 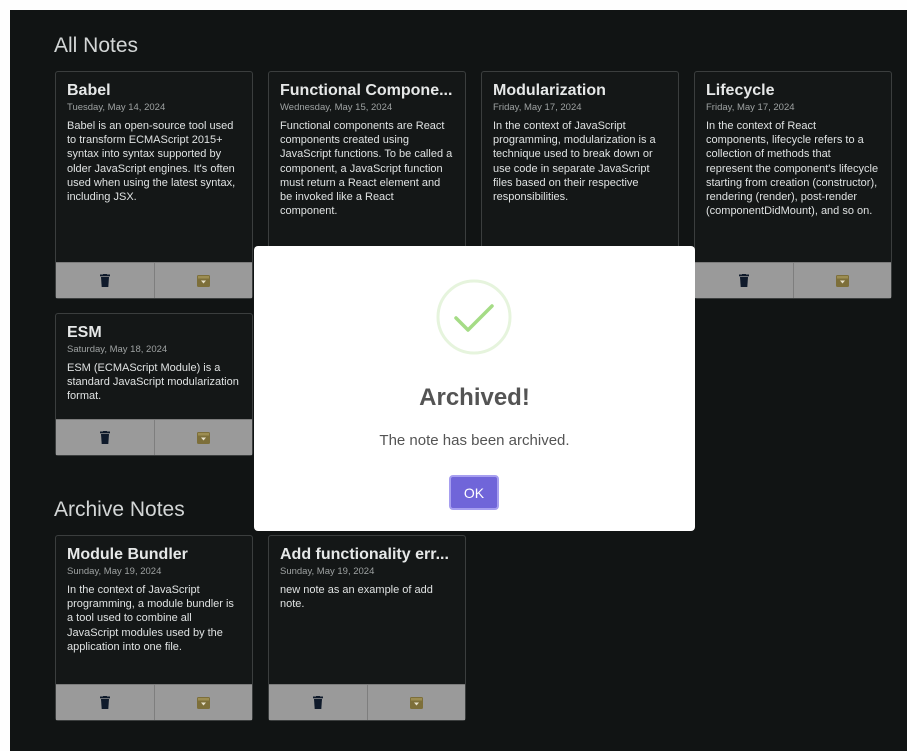 I want to click on ok-button: OK, so click(x=474, y=492).